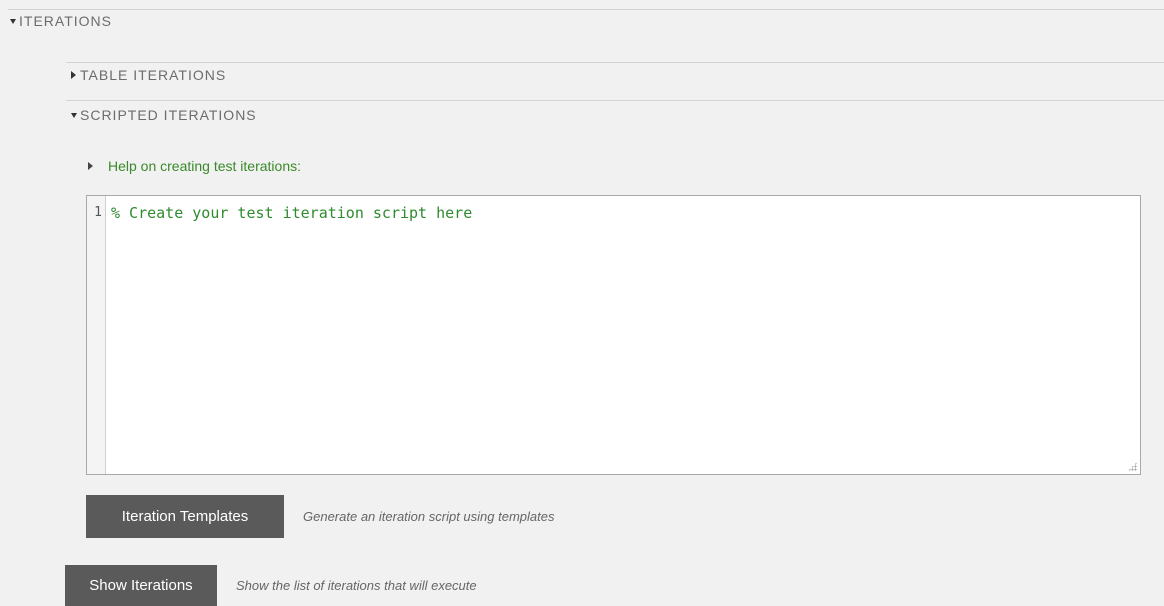 The image size is (1164, 606). What do you see at coordinates (96, 335) in the screenshot?
I see `editor-gutter: 1` at bounding box center [96, 335].